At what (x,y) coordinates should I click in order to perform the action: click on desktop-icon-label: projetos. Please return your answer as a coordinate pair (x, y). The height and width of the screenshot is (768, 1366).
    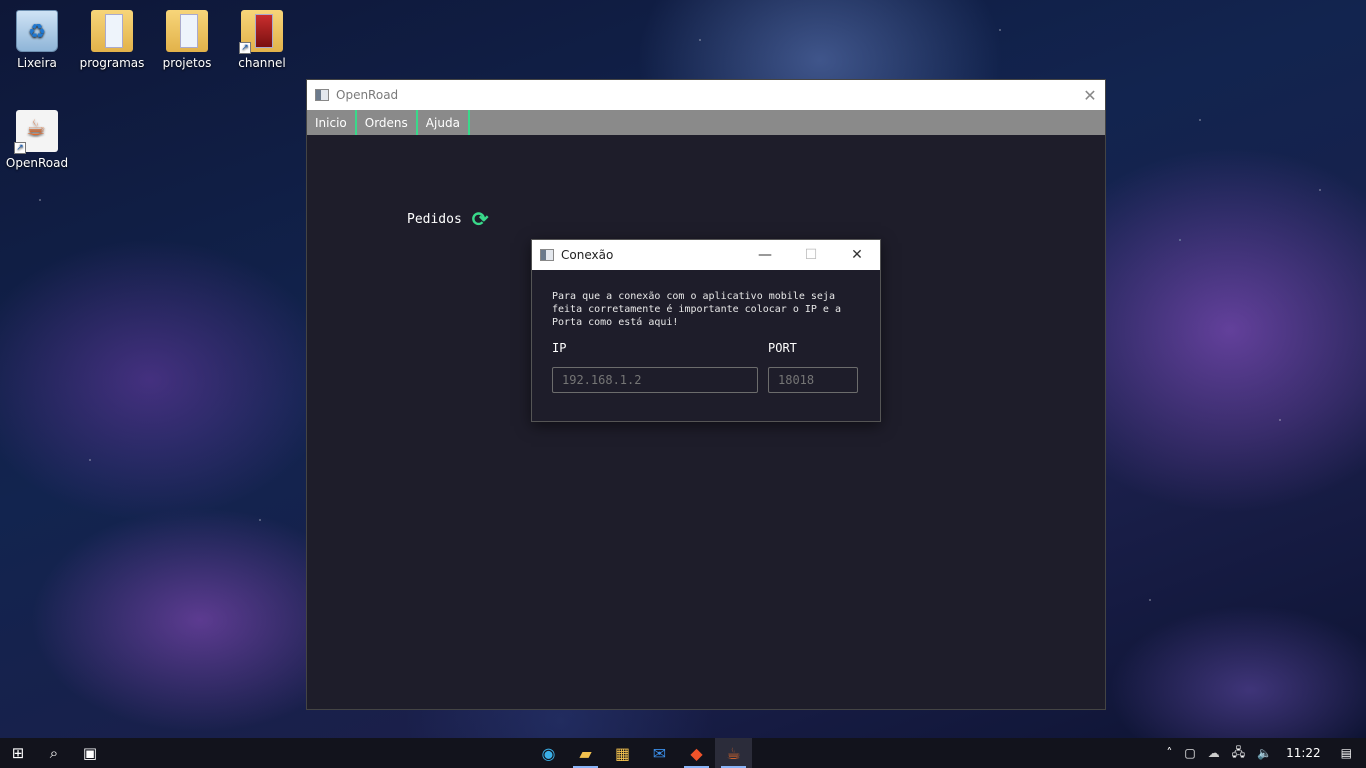
    Looking at the image, I should click on (187, 63).